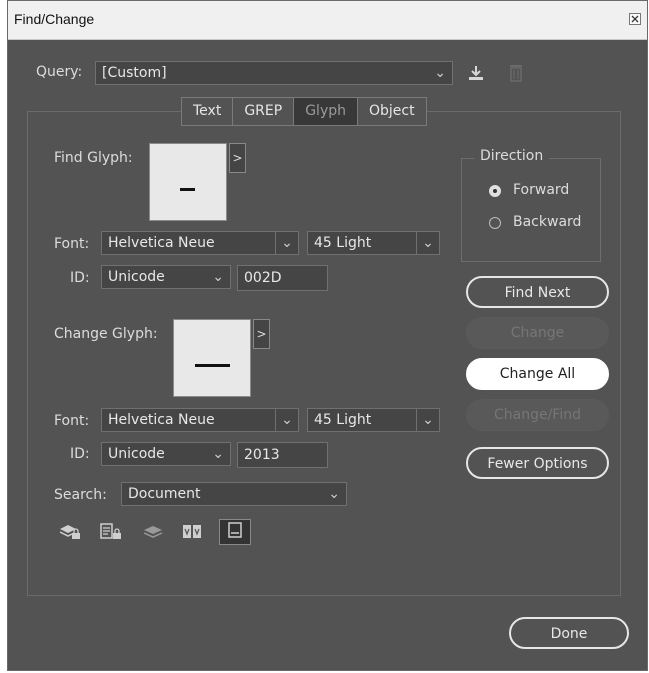 The height and width of the screenshot is (673, 649). What do you see at coordinates (512, 156) in the screenshot?
I see `direction-legend: Direction` at bounding box center [512, 156].